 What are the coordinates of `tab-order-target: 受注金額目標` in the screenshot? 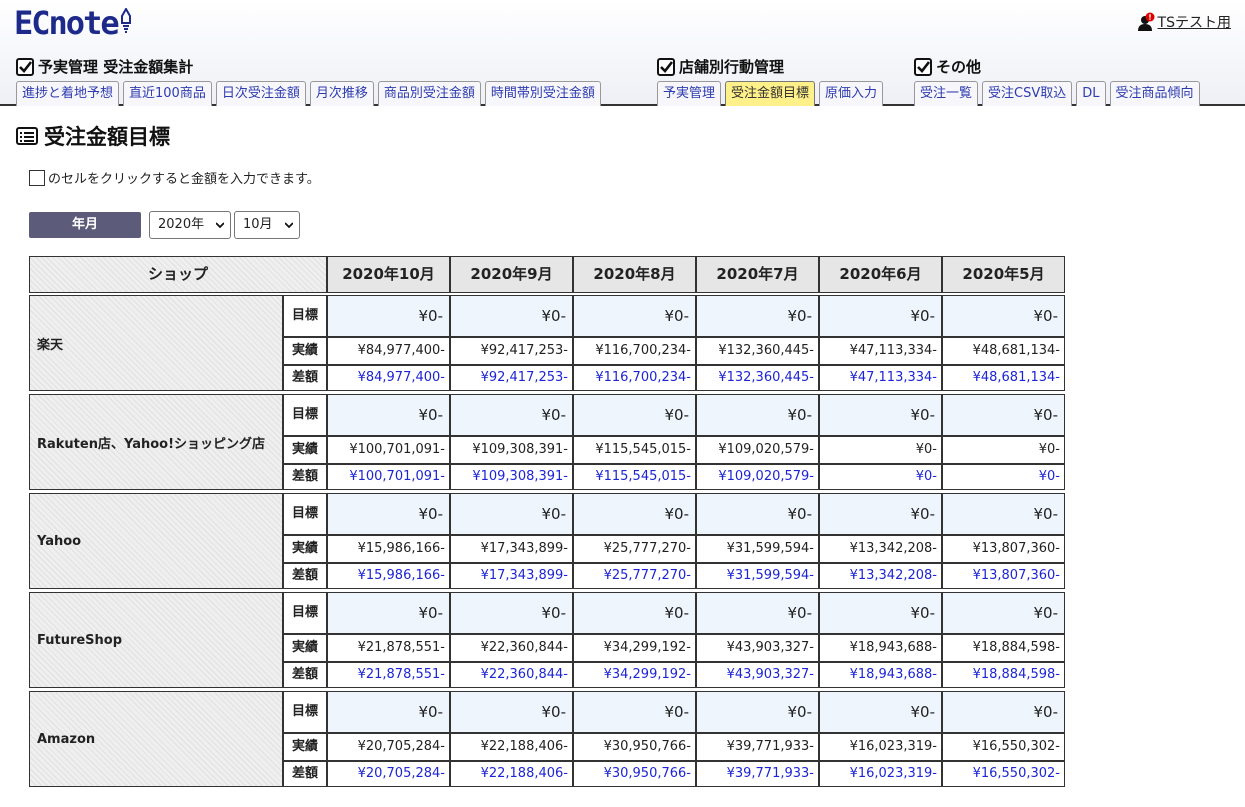 It's located at (770, 93).